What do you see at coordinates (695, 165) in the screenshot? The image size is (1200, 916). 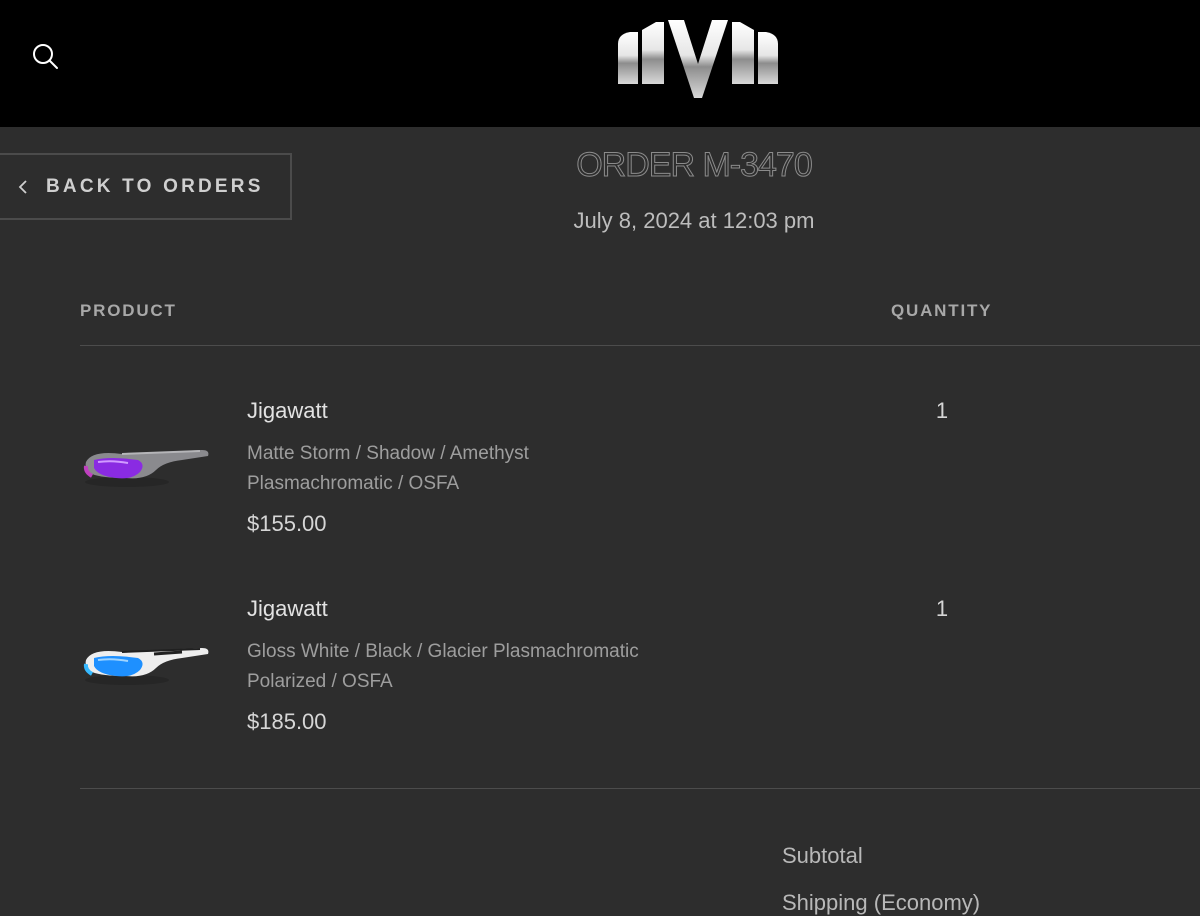 I see `page-title: ORDER M-3470` at bounding box center [695, 165].